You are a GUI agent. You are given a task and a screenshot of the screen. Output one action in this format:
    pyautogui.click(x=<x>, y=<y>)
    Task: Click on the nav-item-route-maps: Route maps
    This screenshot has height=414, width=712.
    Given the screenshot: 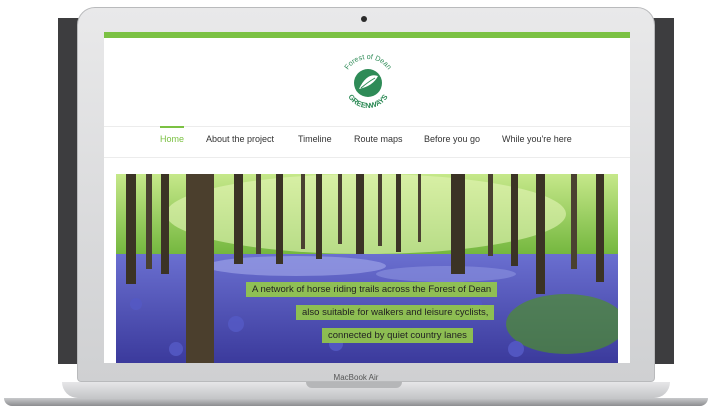 What is the action you would take?
    pyautogui.click(x=378, y=139)
    